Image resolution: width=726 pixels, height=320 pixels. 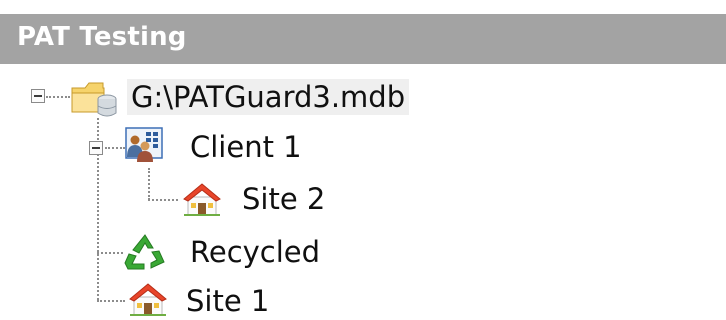 What do you see at coordinates (255, 252) in the screenshot?
I see `tree-node-label: Recycled` at bounding box center [255, 252].